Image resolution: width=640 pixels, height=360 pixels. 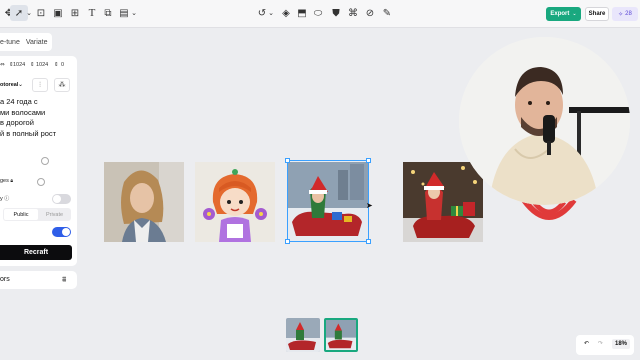 I want to click on recraft-label: Recraft, so click(x=36, y=252).